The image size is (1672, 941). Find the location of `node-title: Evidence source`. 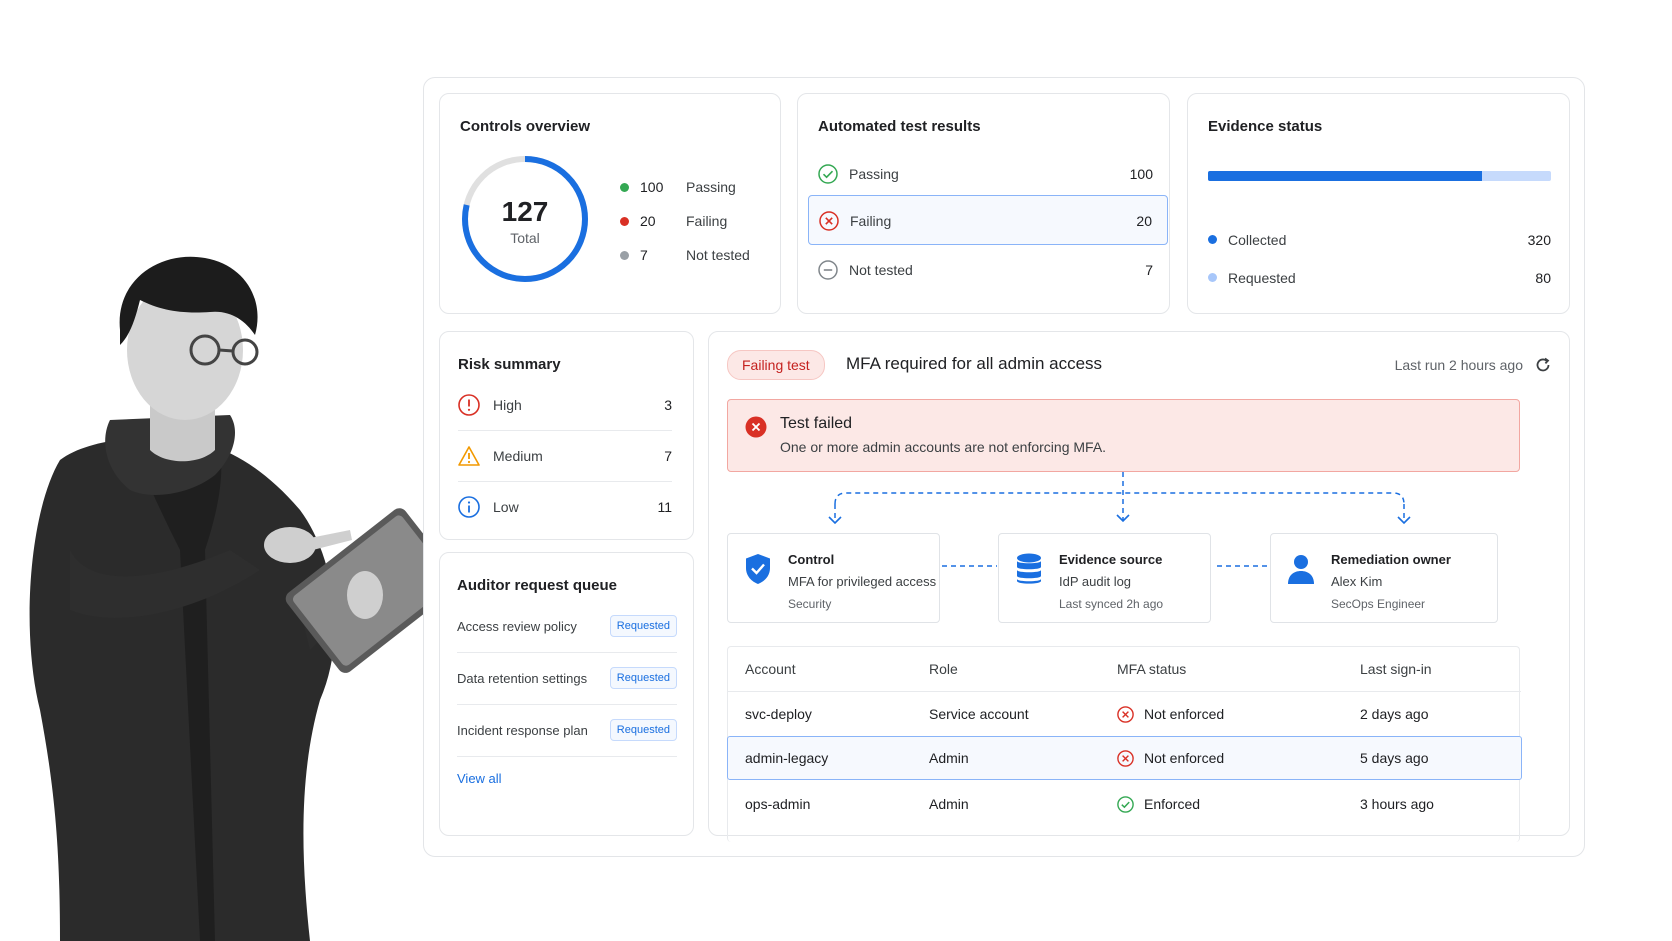

node-title: Evidence source is located at coordinates (1111, 559).